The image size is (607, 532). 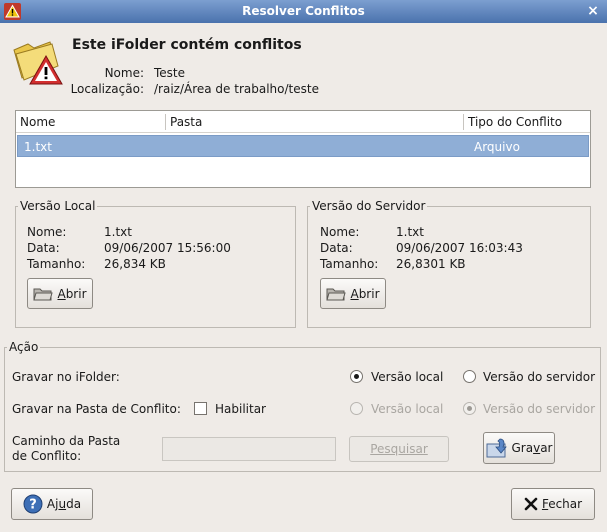 I want to click on server-version-legend: Versão do Servidor, so click(x=369, y=206).